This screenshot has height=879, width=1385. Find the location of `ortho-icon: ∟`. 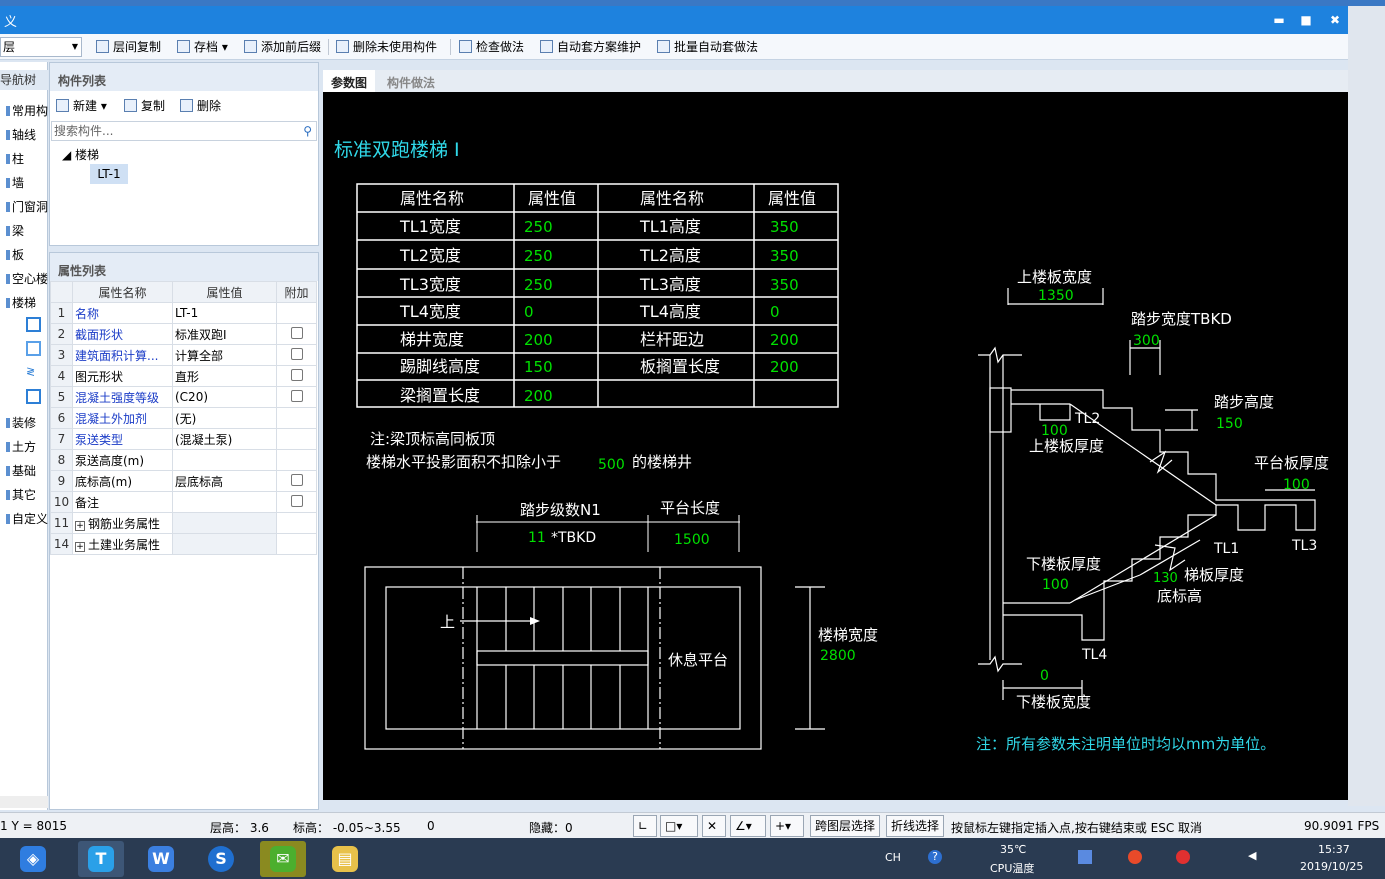

ortho-icon: ∟ is located at coordinates (645, 826).